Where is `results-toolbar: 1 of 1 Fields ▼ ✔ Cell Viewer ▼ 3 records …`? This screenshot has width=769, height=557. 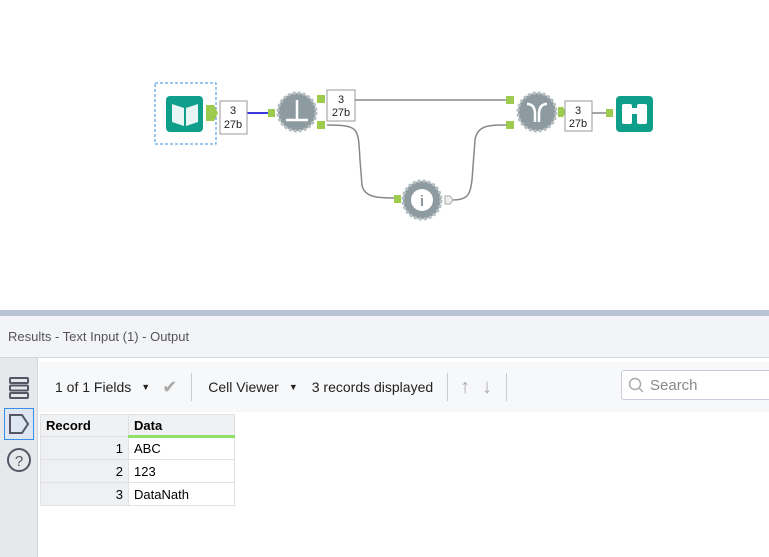 results-toolbar: 1 of 1 Fields ▼ ✔ Cell Viewer ▼ 3 records … is located at coordinates (404, 387).